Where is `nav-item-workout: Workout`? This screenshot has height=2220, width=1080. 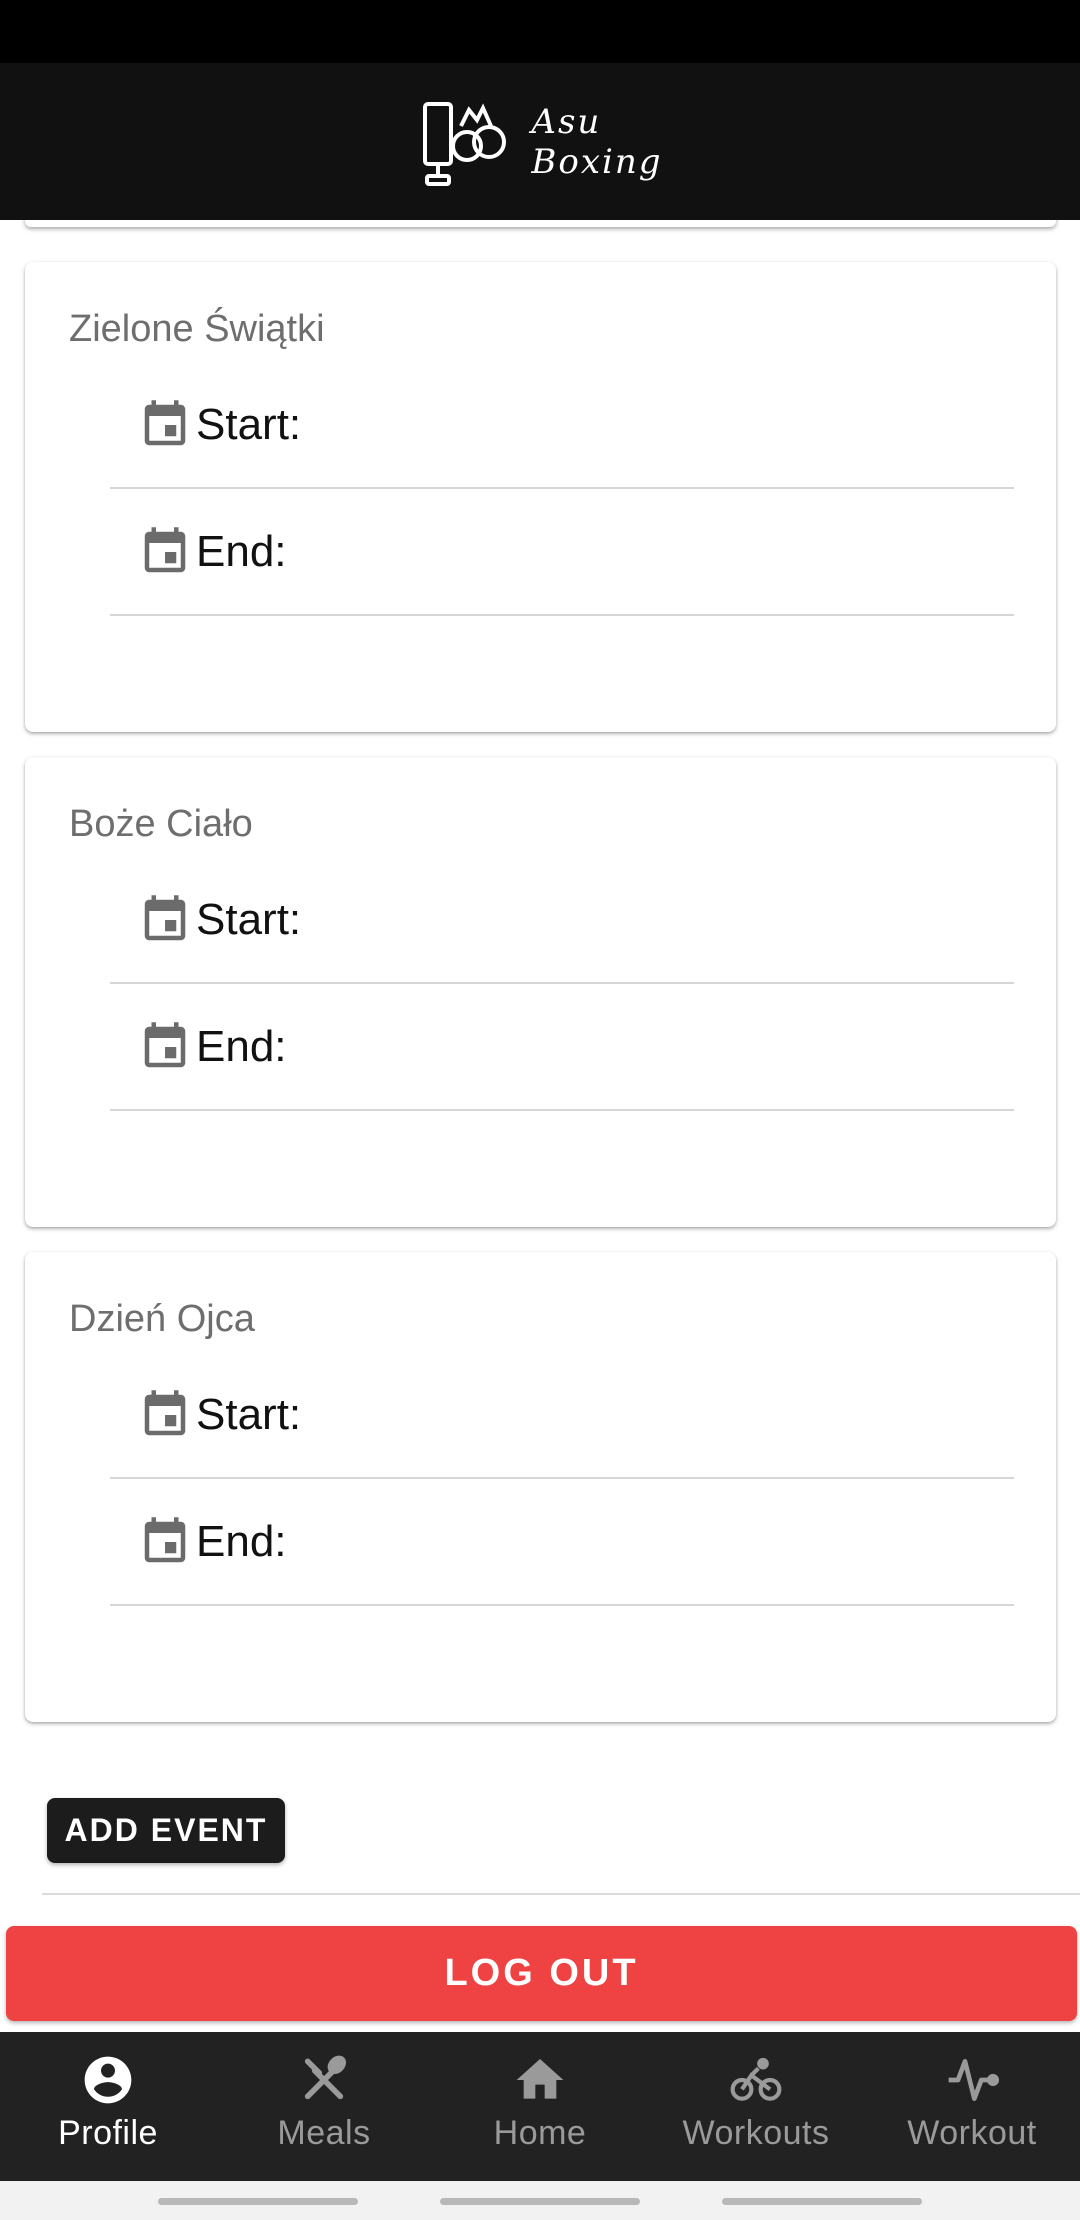 nav-item-workout: Workout is located at coordinates (972, 2106).